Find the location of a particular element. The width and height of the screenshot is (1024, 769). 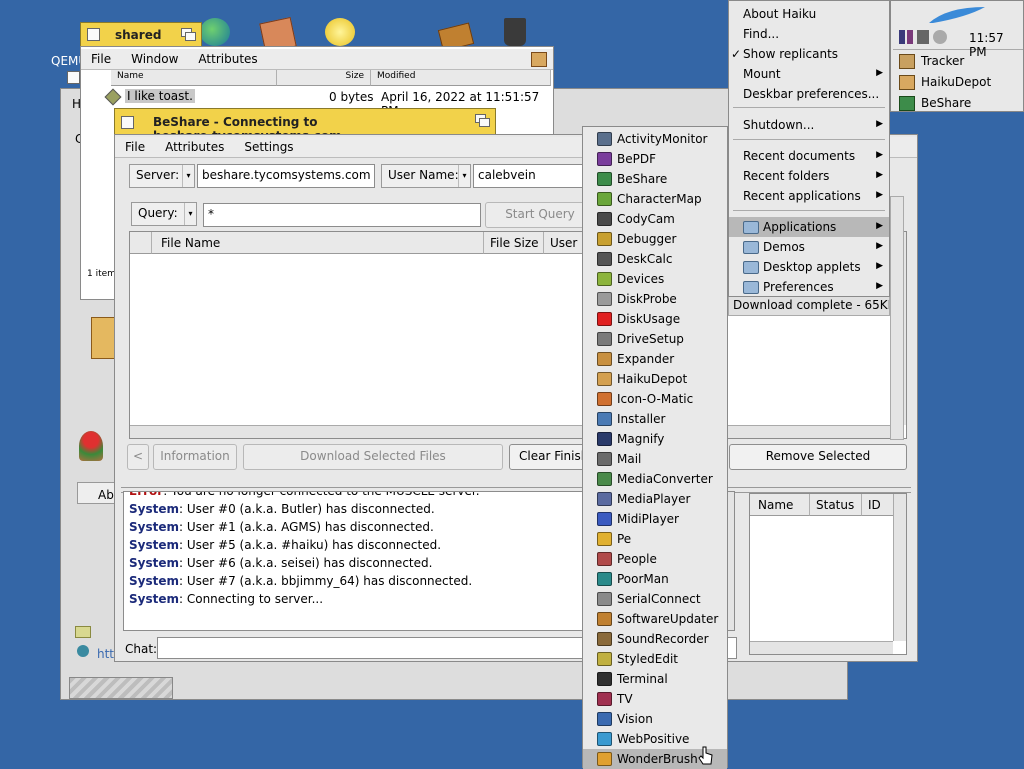

results-col-file-size: File Size is located at coordinates (514, 243).